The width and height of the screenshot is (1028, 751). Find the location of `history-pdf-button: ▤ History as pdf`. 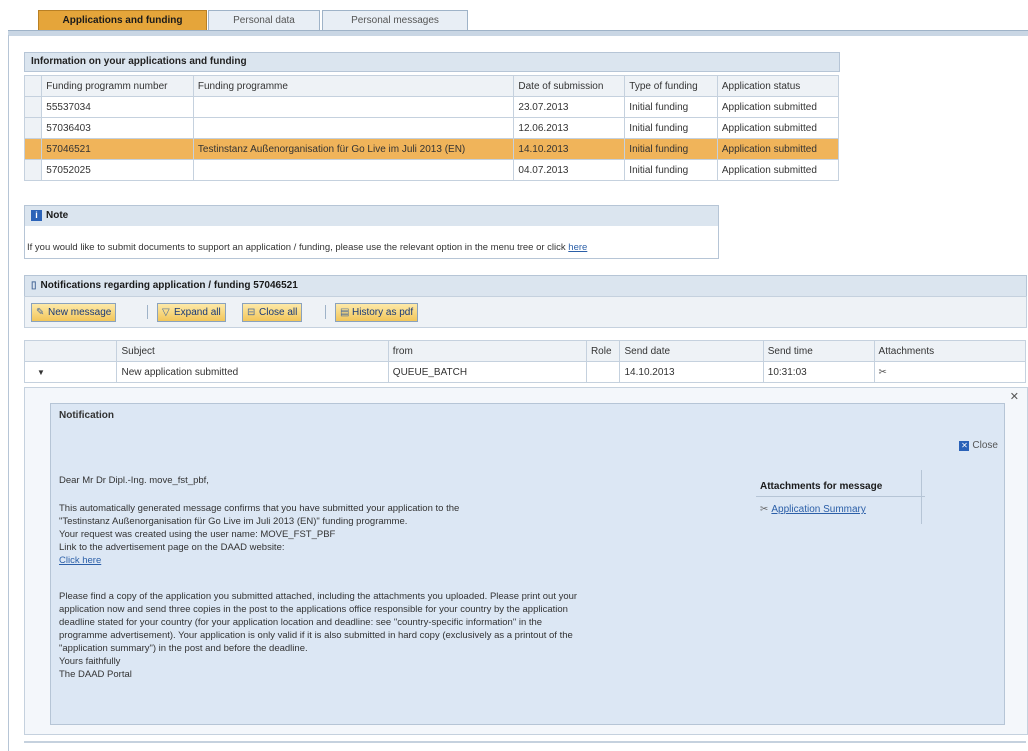

history-pdf-button: ▤ History as pdf is located at coordinates (377, 312).